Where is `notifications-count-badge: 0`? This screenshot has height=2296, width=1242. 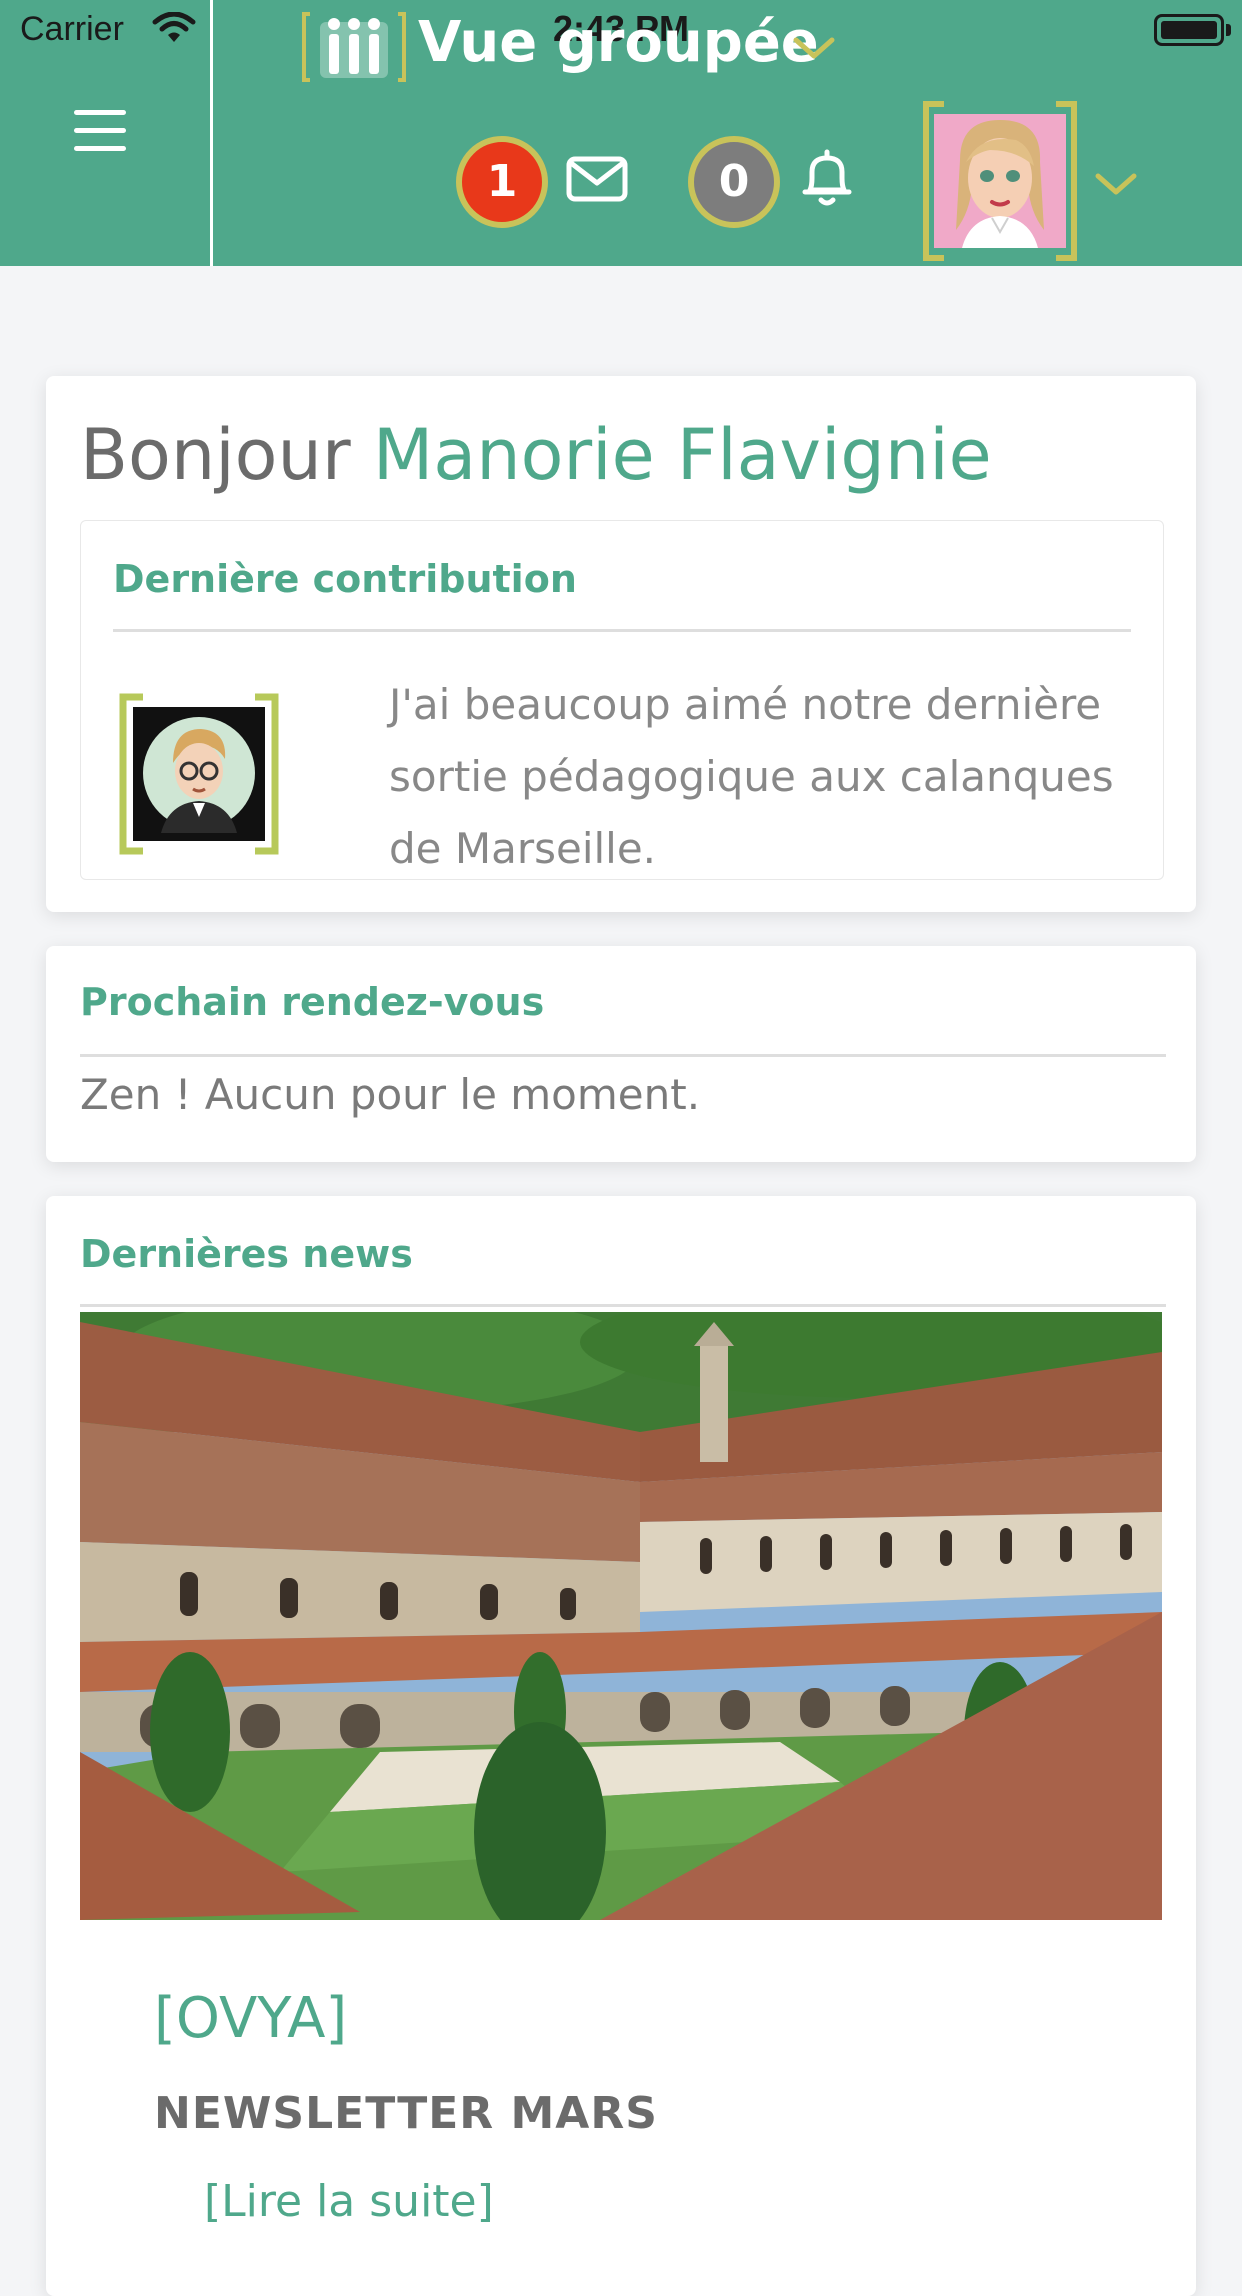
notifications-count-badge: 0 is located at coordinates (734, 182).